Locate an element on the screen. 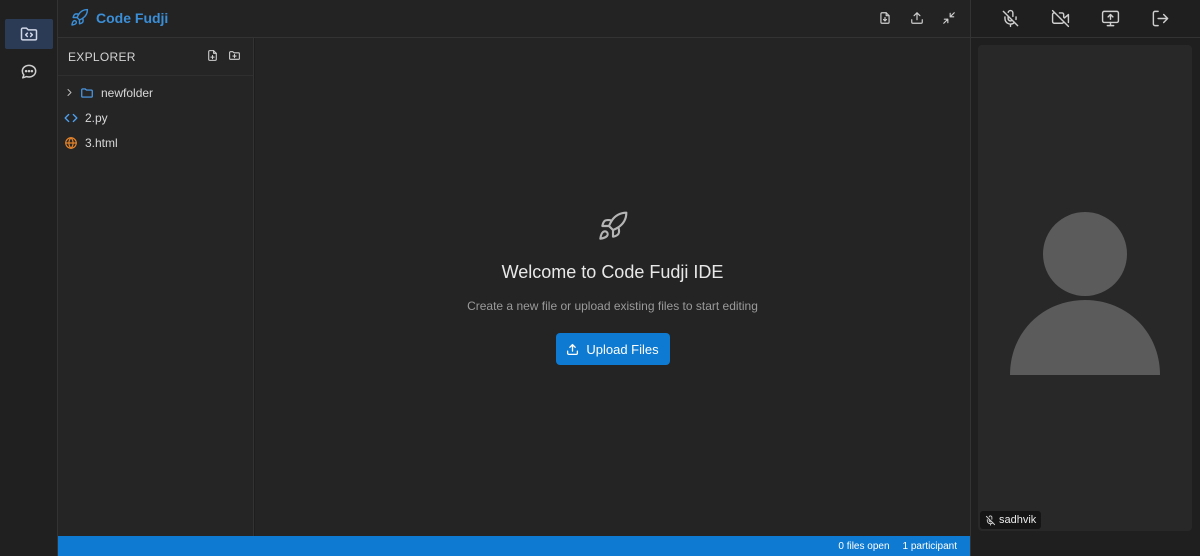 The width and height of the screenshot is (1200, 556). camera-button is located at coordinates (1060, 19).